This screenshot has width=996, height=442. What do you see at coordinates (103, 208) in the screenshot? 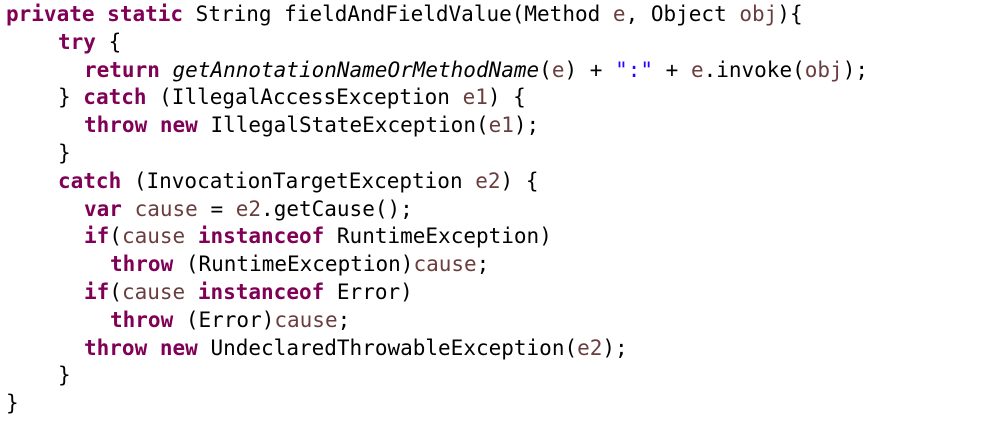
I see `keyword-token: var` at bounding box center [103, 208].